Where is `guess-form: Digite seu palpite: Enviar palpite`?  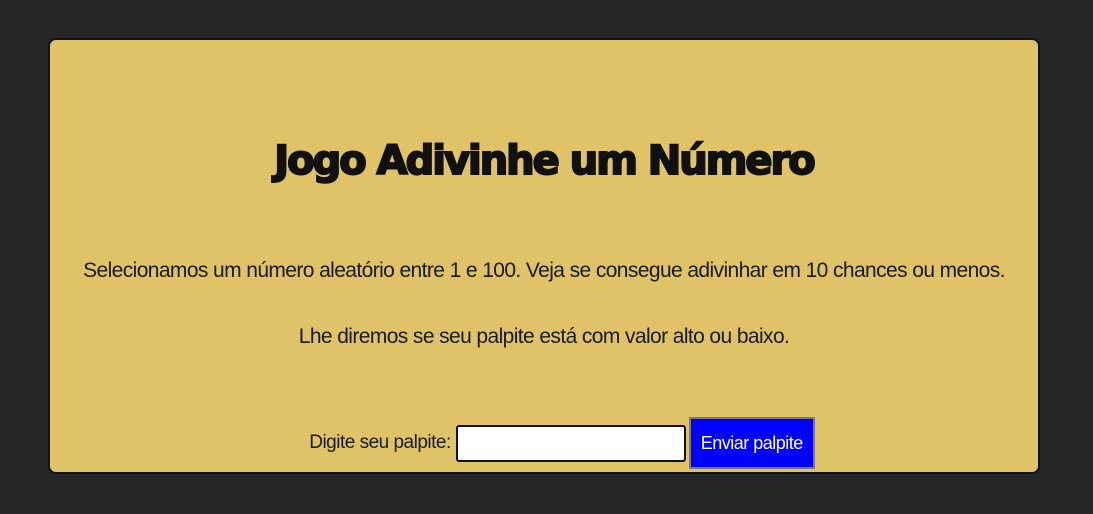 guess-form: Digite seu palpite: Enviar palpite is located at coordinates (544, 443).